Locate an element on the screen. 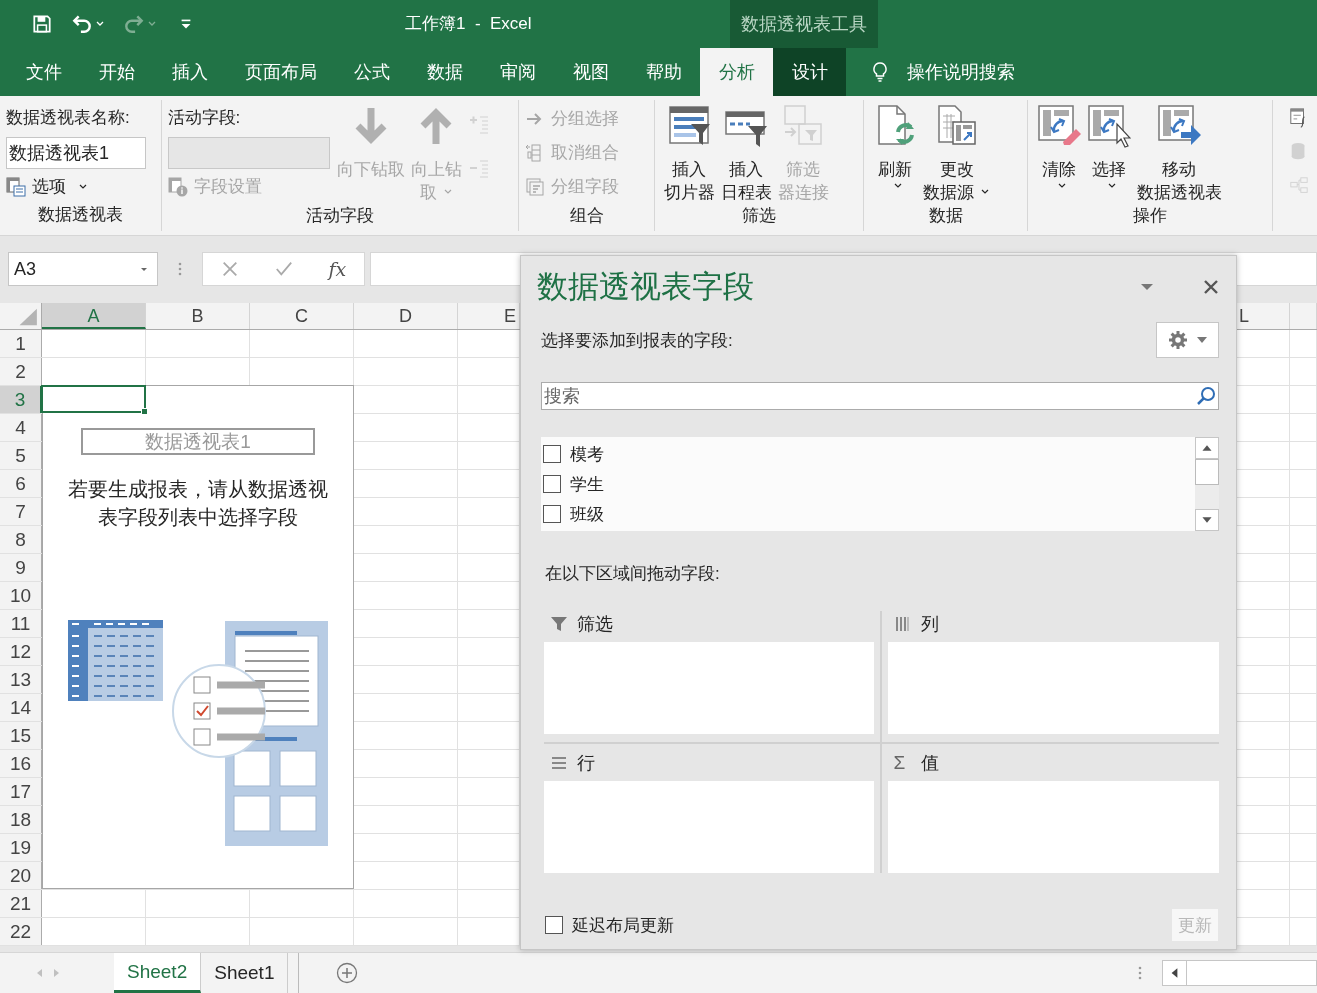  save-icon is located at coordinates (42, 23).